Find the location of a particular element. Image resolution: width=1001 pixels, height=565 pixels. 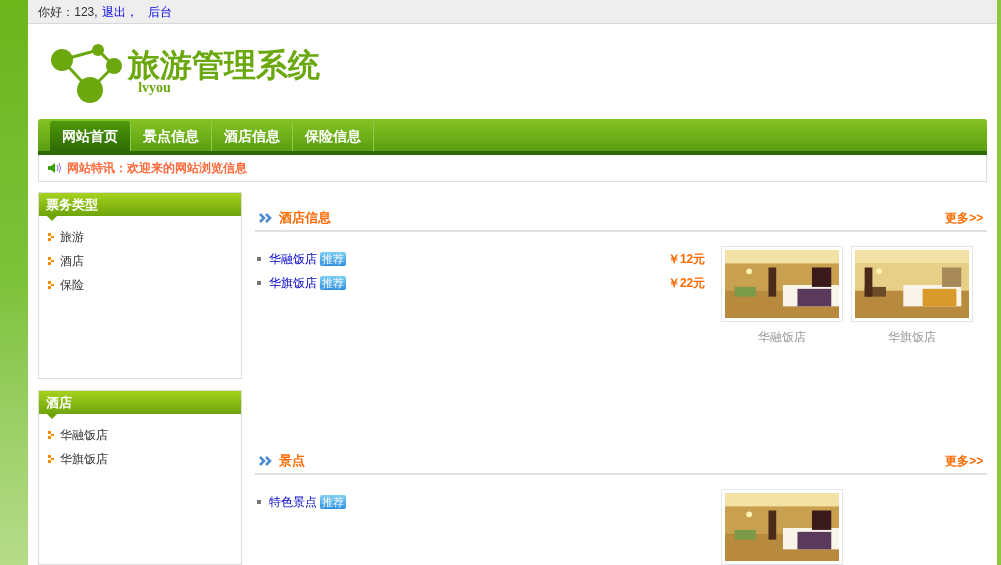

speaker-icon is located at coordinates (54, 168).